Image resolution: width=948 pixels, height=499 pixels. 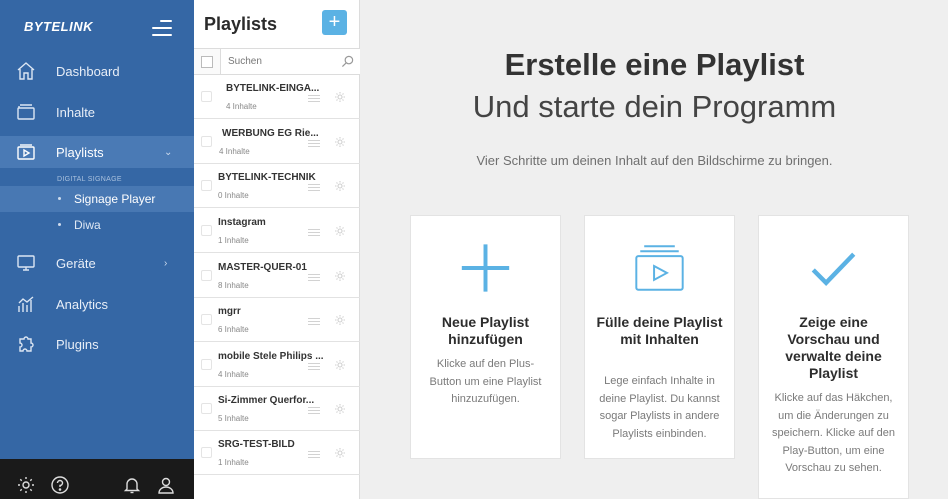 I want to click on playlist-count: 6 Inhalte, so click(x=233, y=329).